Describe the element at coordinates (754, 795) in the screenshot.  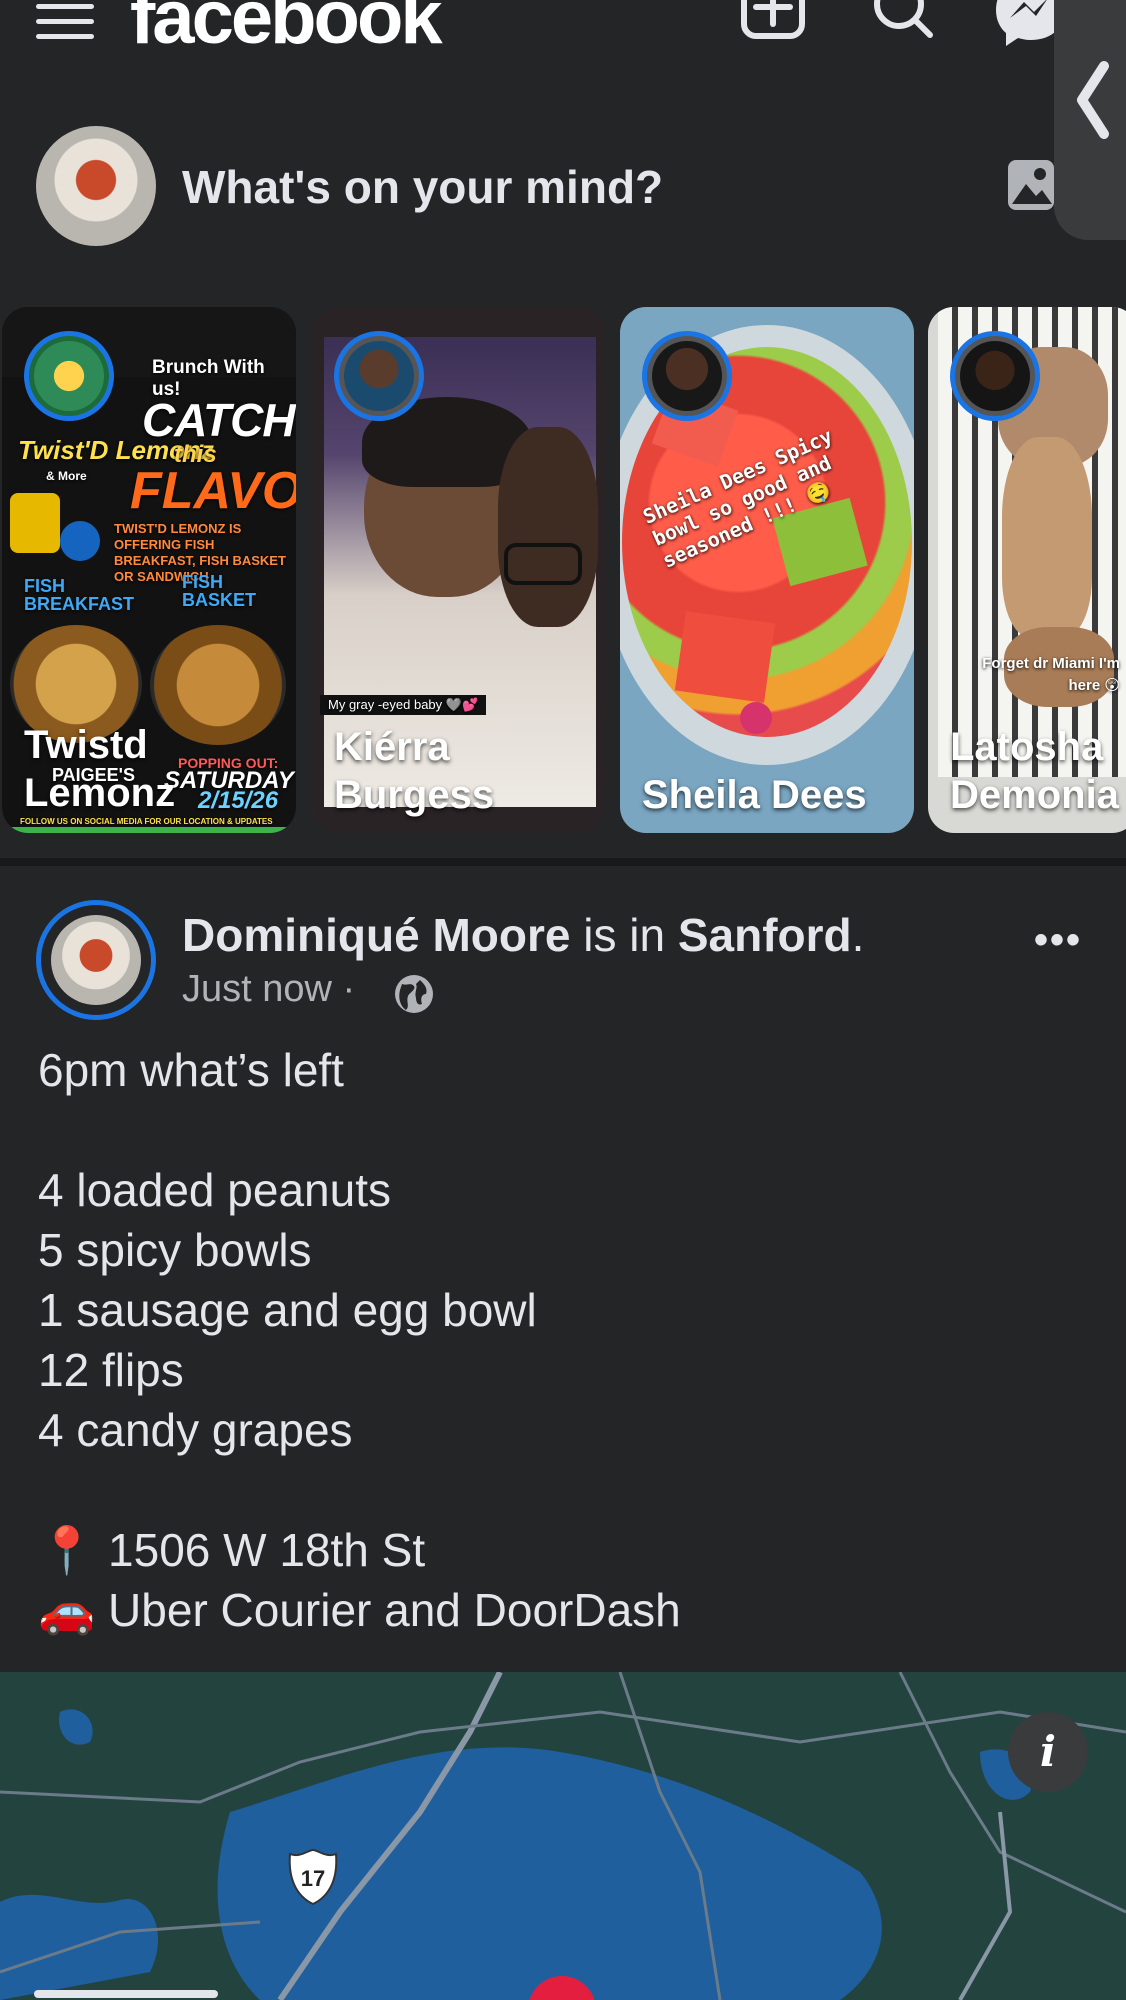
I see `story-name: Sheila Dees` at that location.